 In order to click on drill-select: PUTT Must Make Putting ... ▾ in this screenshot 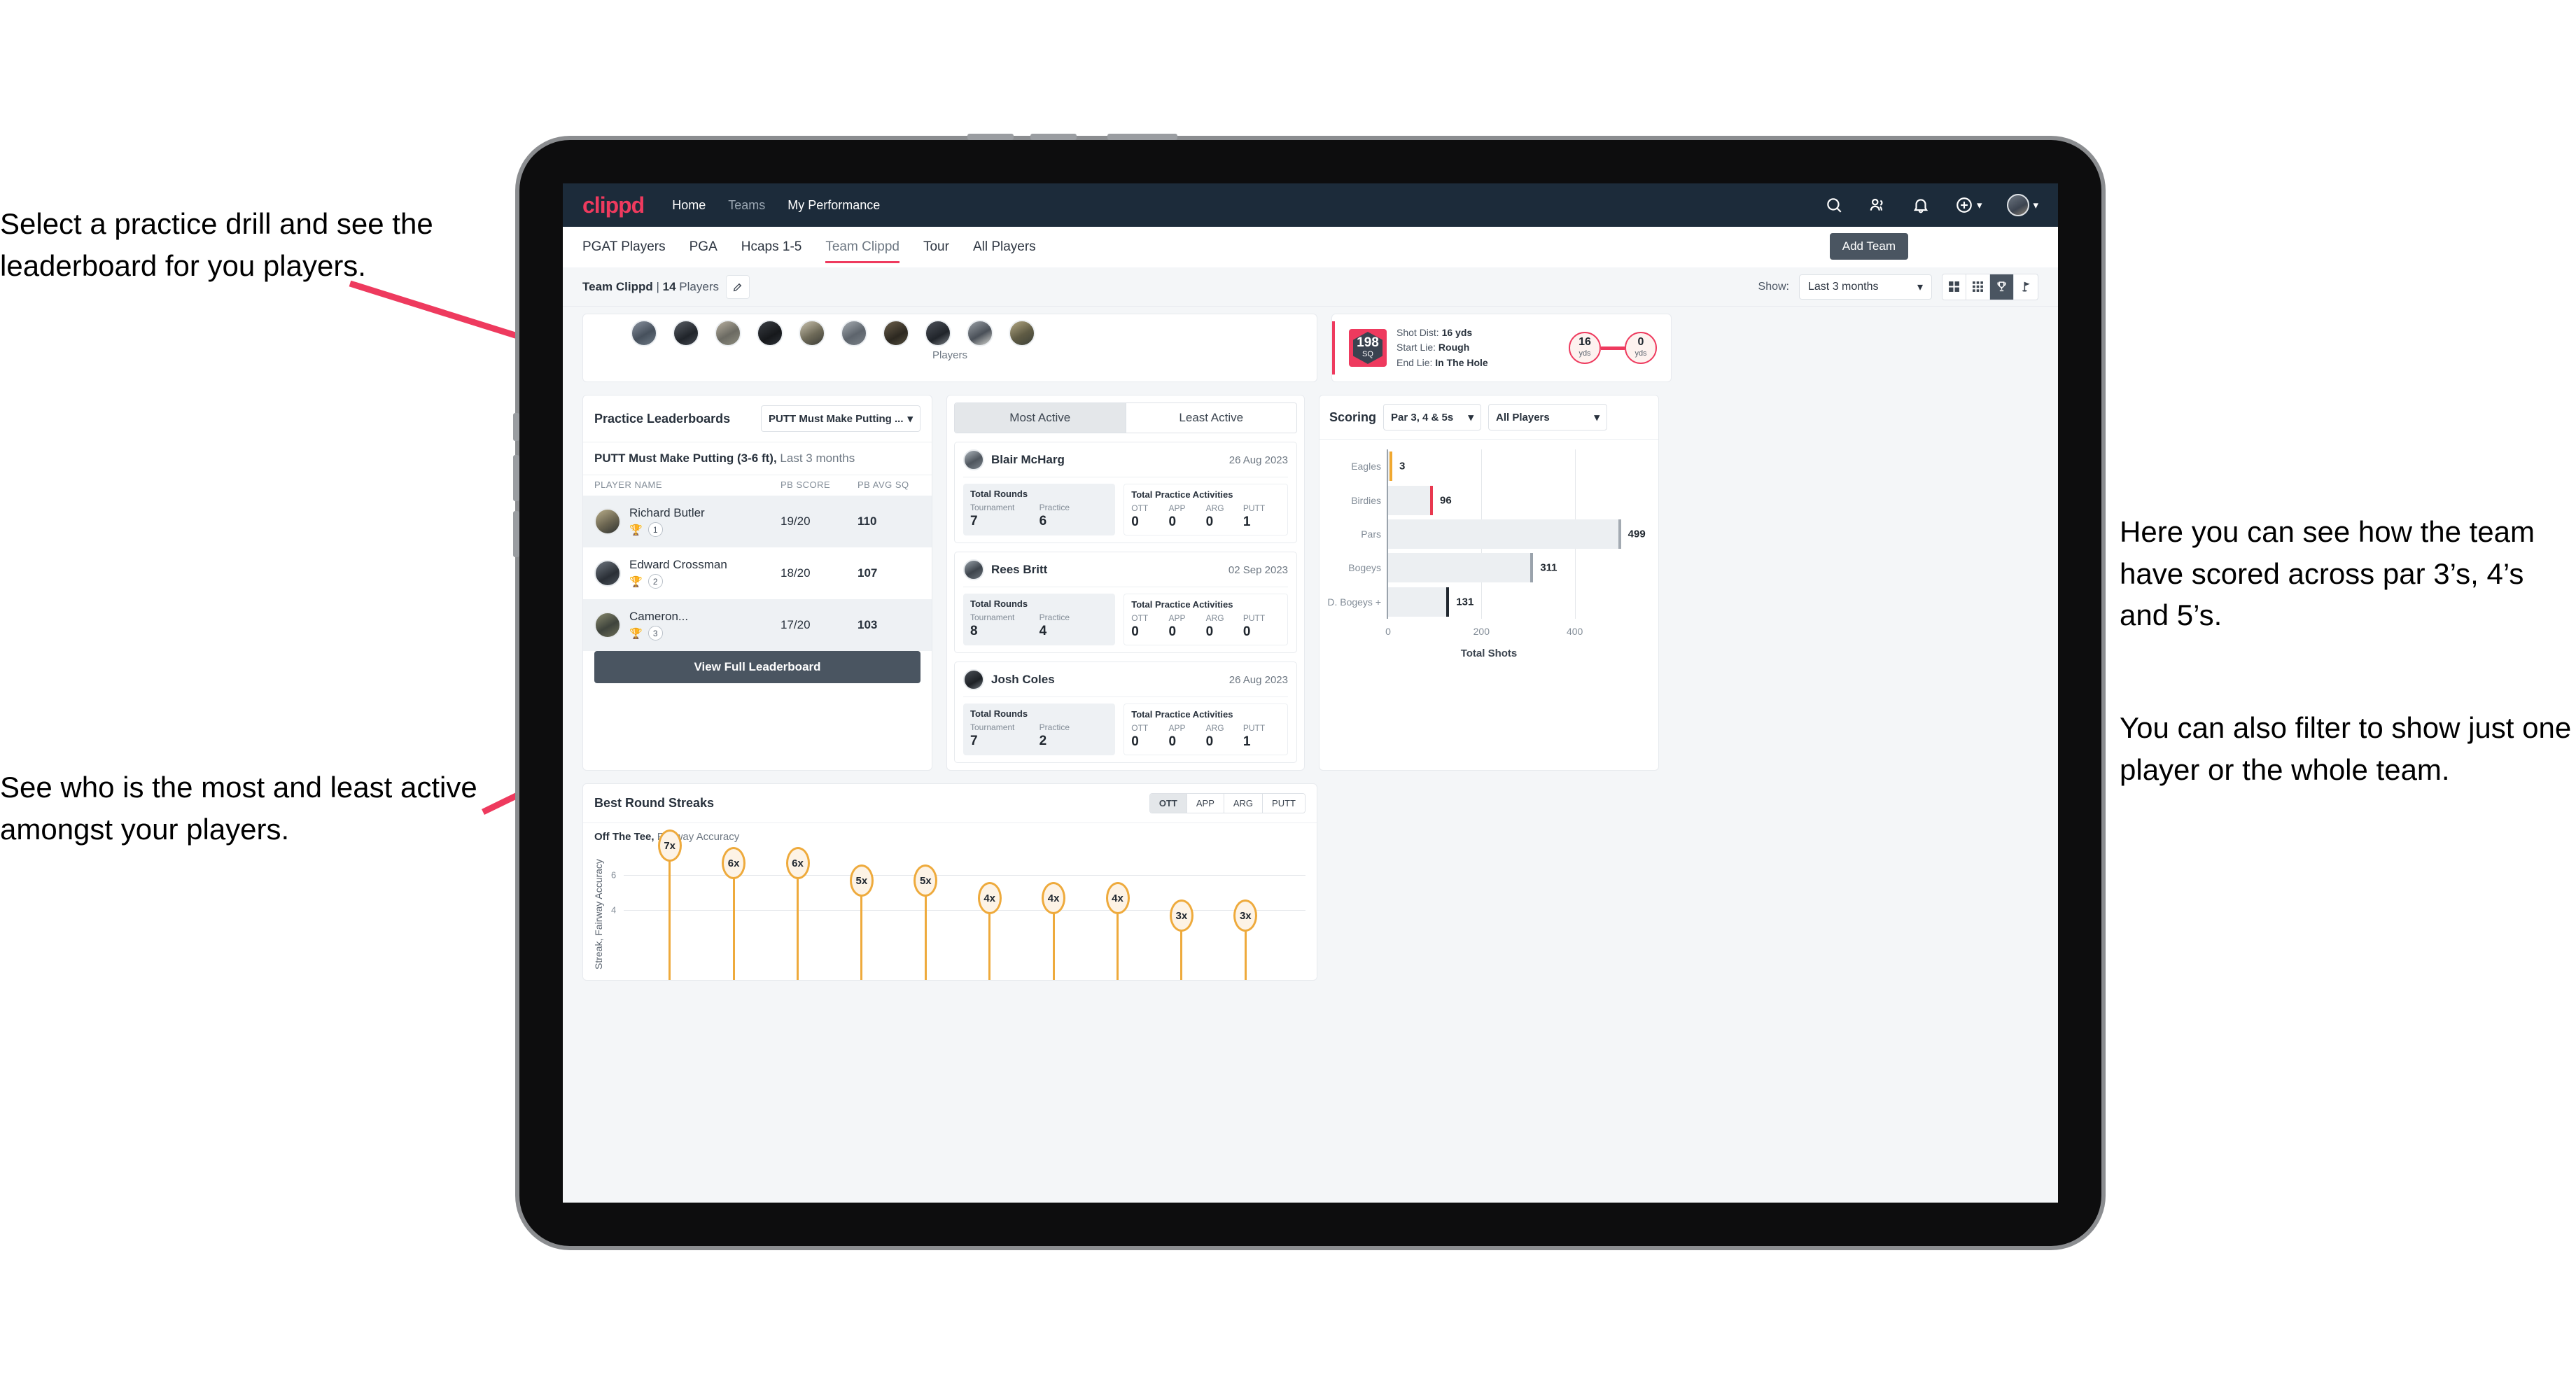, I will do `click(840, 418)`.